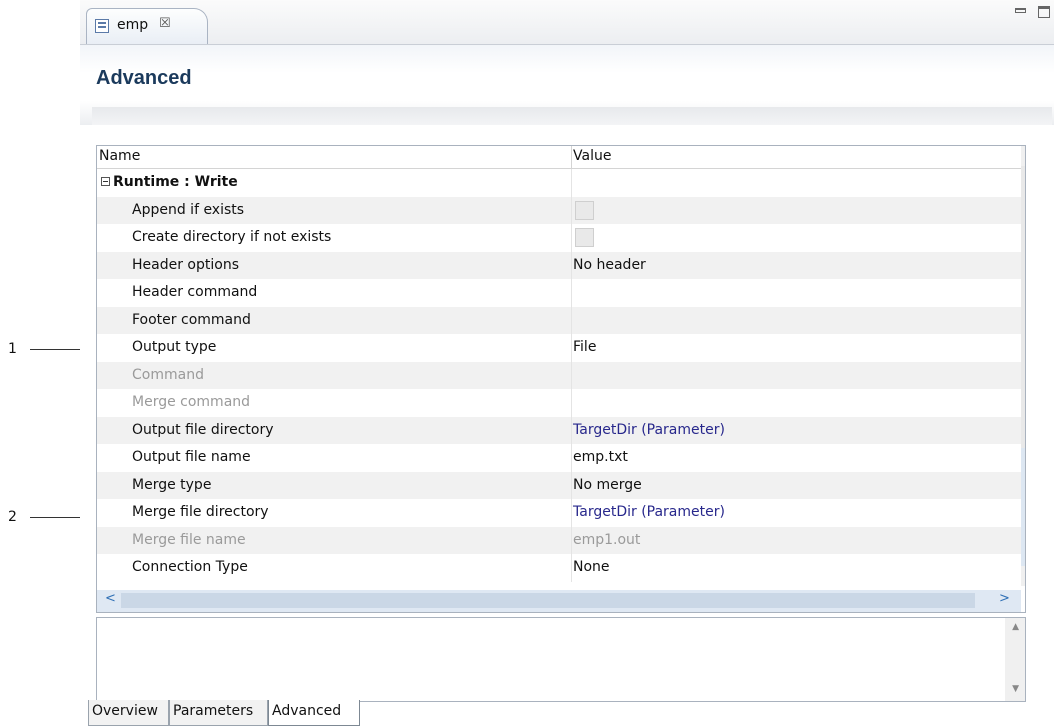  What do you see at coordinates (559, 348) in the screenshot?
I see `table-row: Output type File` at bounding box center [559, 348].